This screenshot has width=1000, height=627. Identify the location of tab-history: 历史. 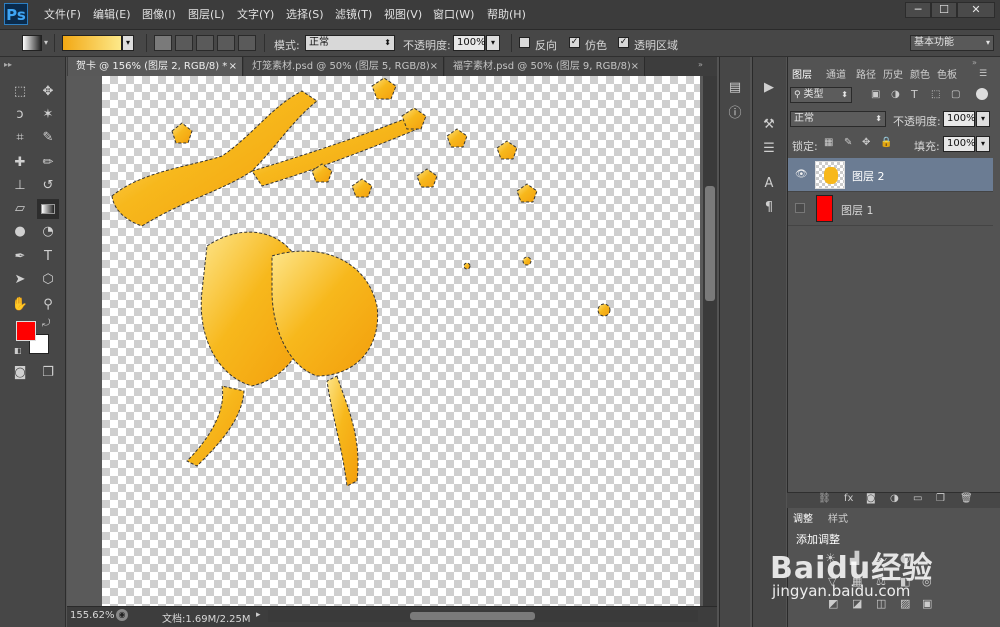
(893, 76).